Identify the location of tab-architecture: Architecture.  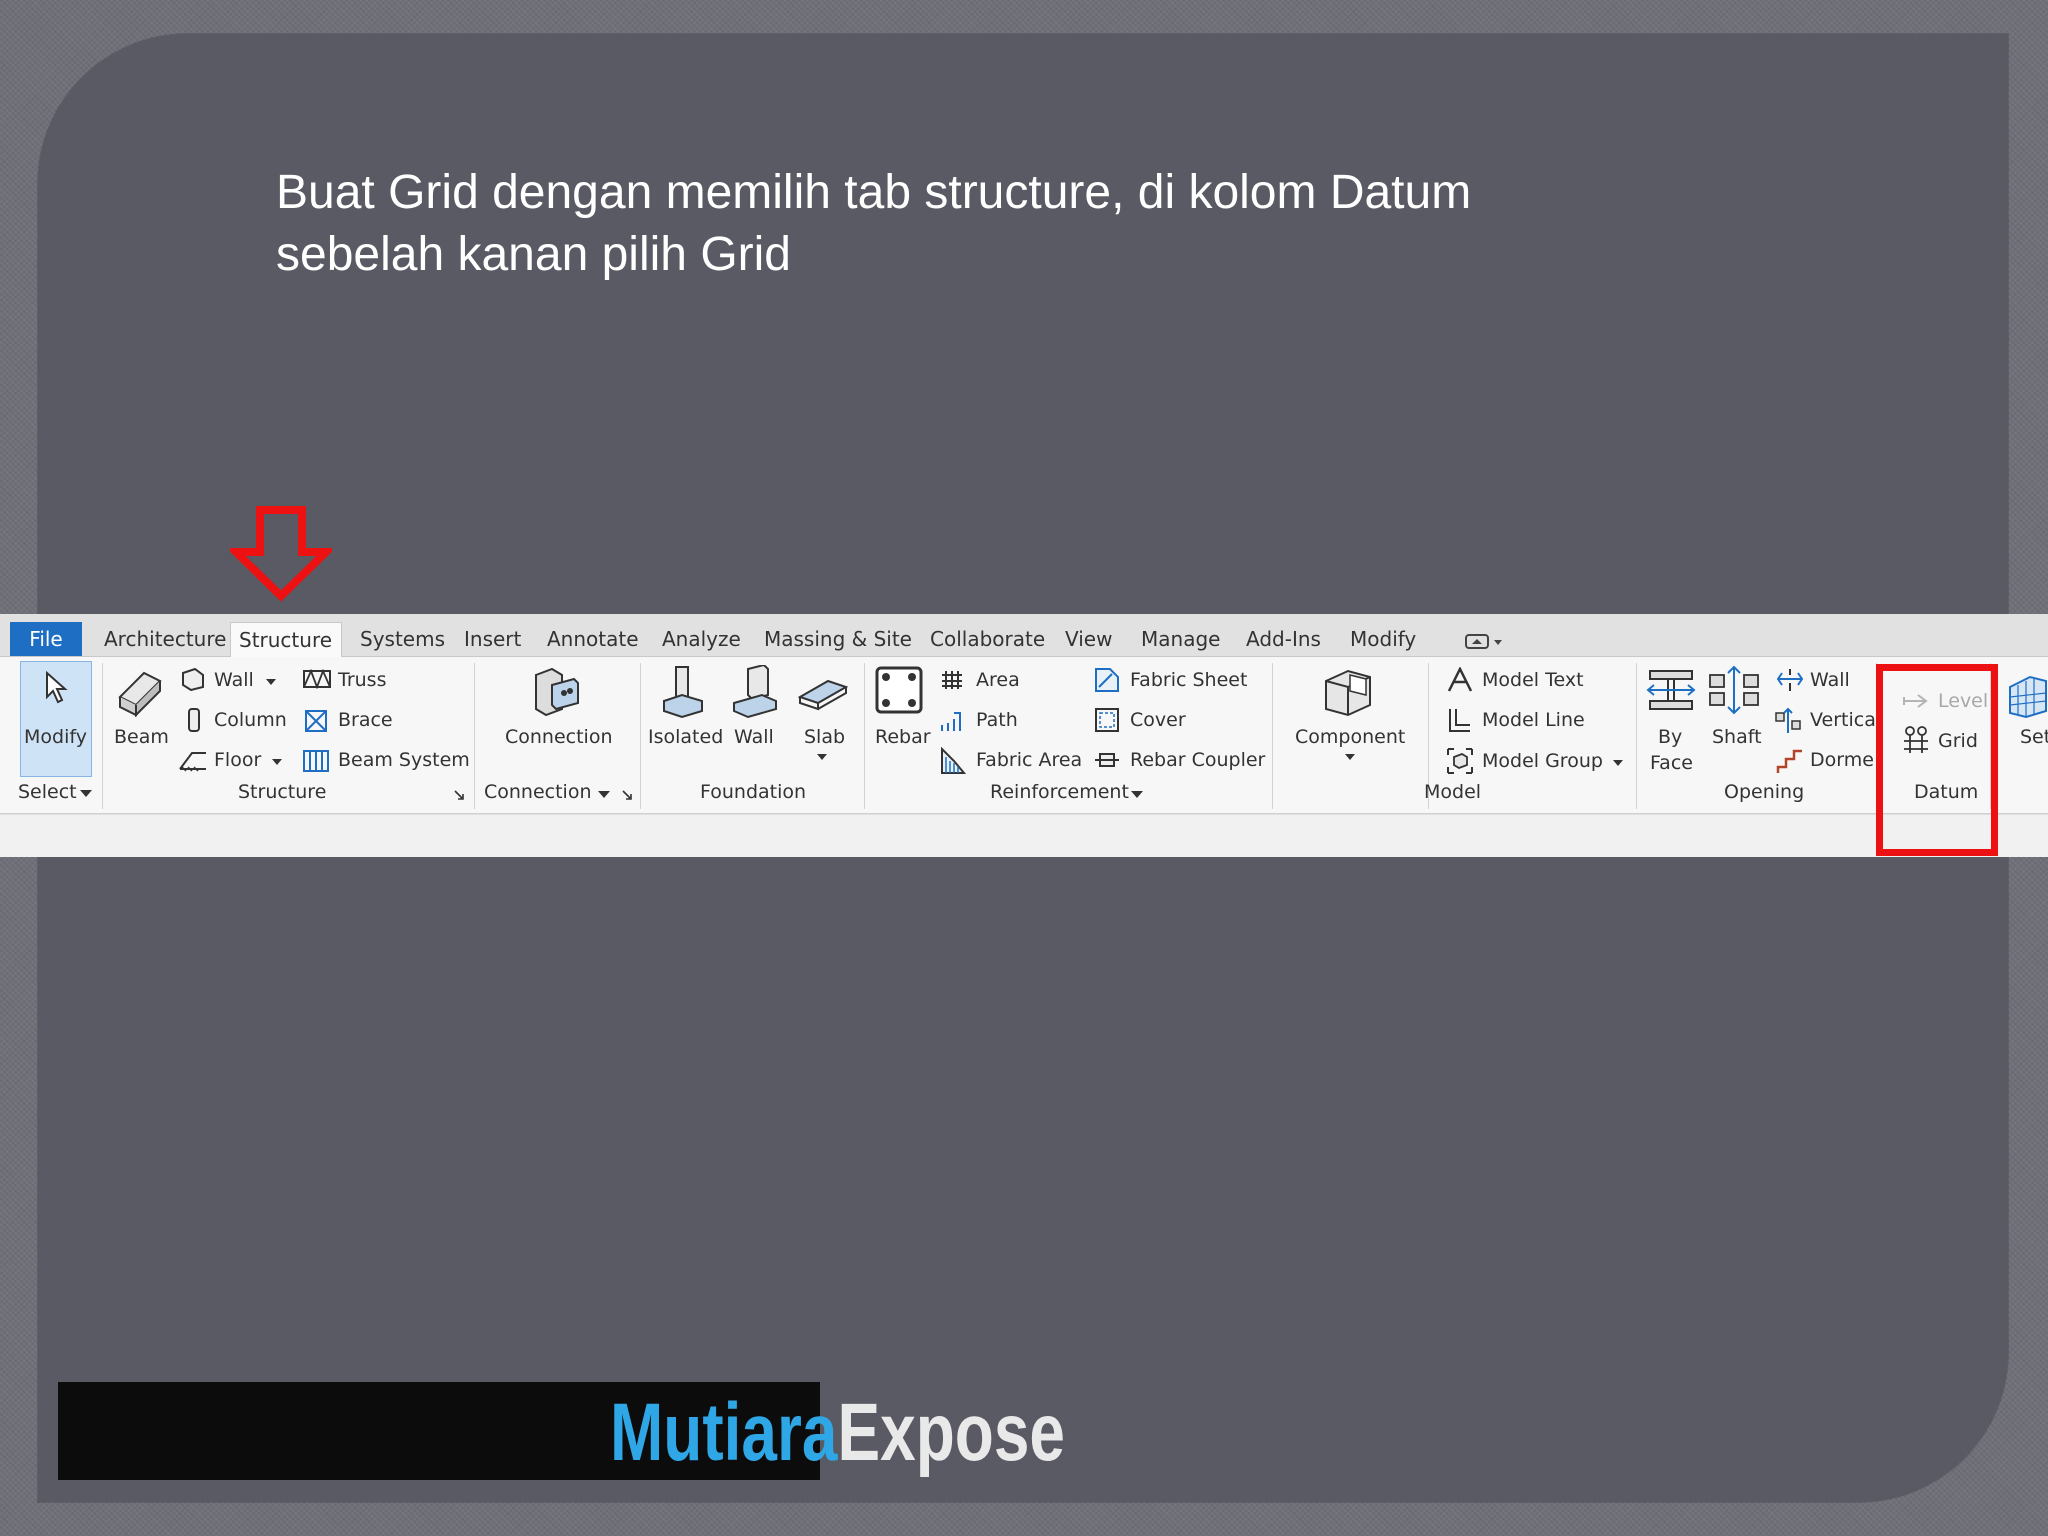
(165, 639).